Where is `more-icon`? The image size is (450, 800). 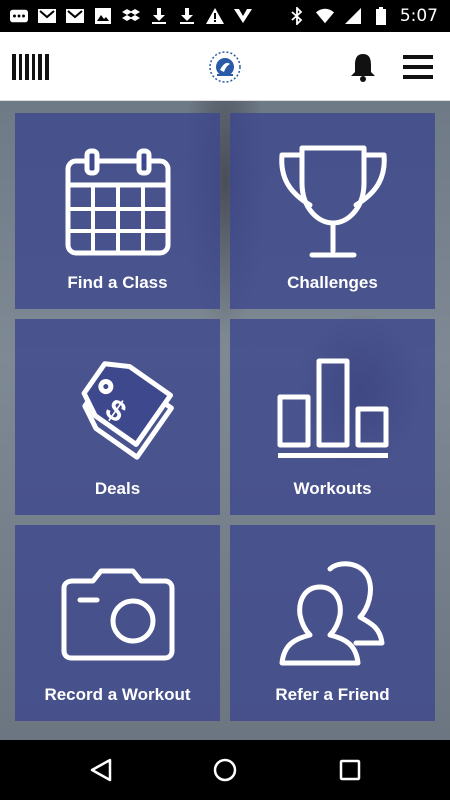
more-icon is located at coordinates (19, 16).